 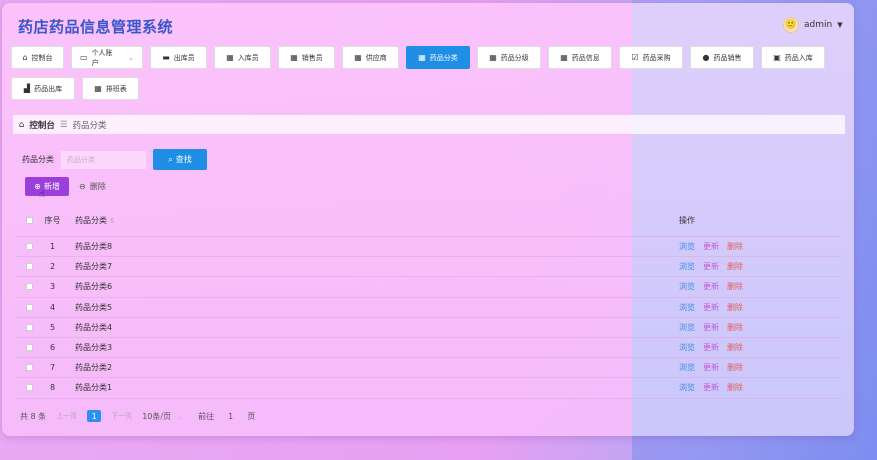 I want to click on header-name-label: 药品分类, so click(x=91, y=220).